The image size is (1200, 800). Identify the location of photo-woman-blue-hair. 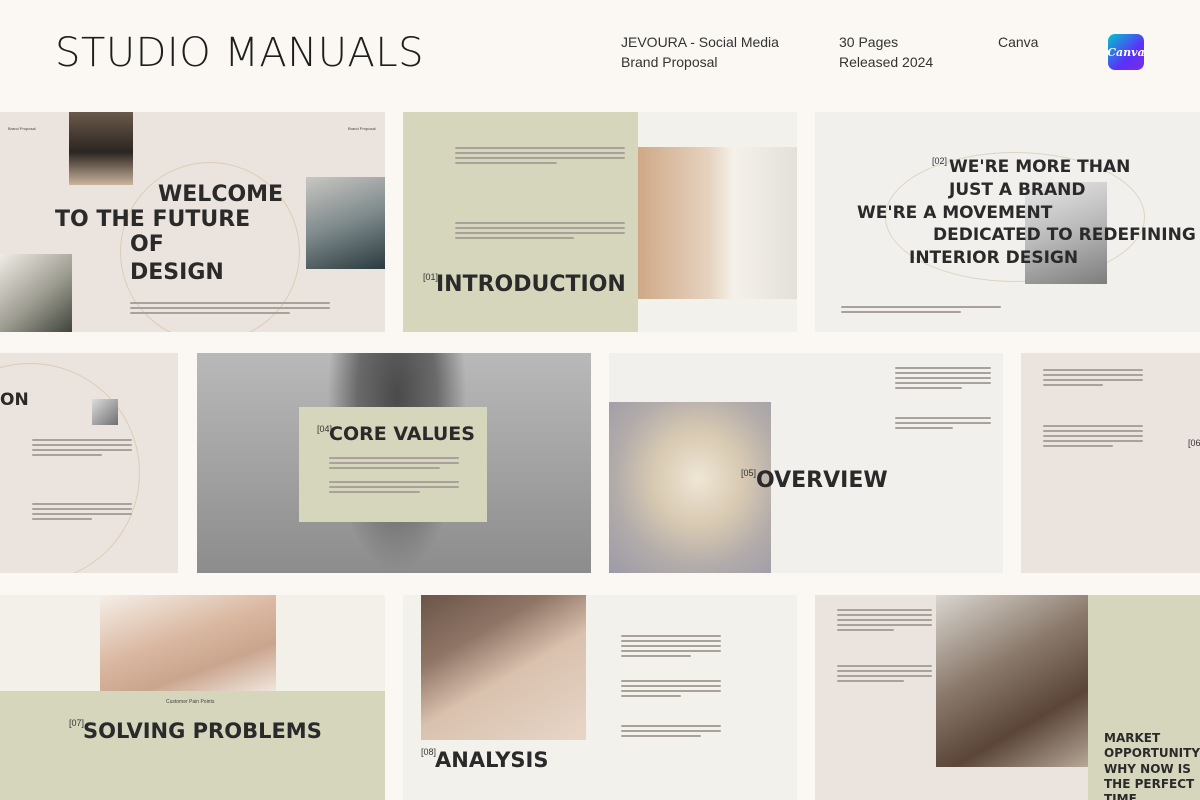
(345, 223).